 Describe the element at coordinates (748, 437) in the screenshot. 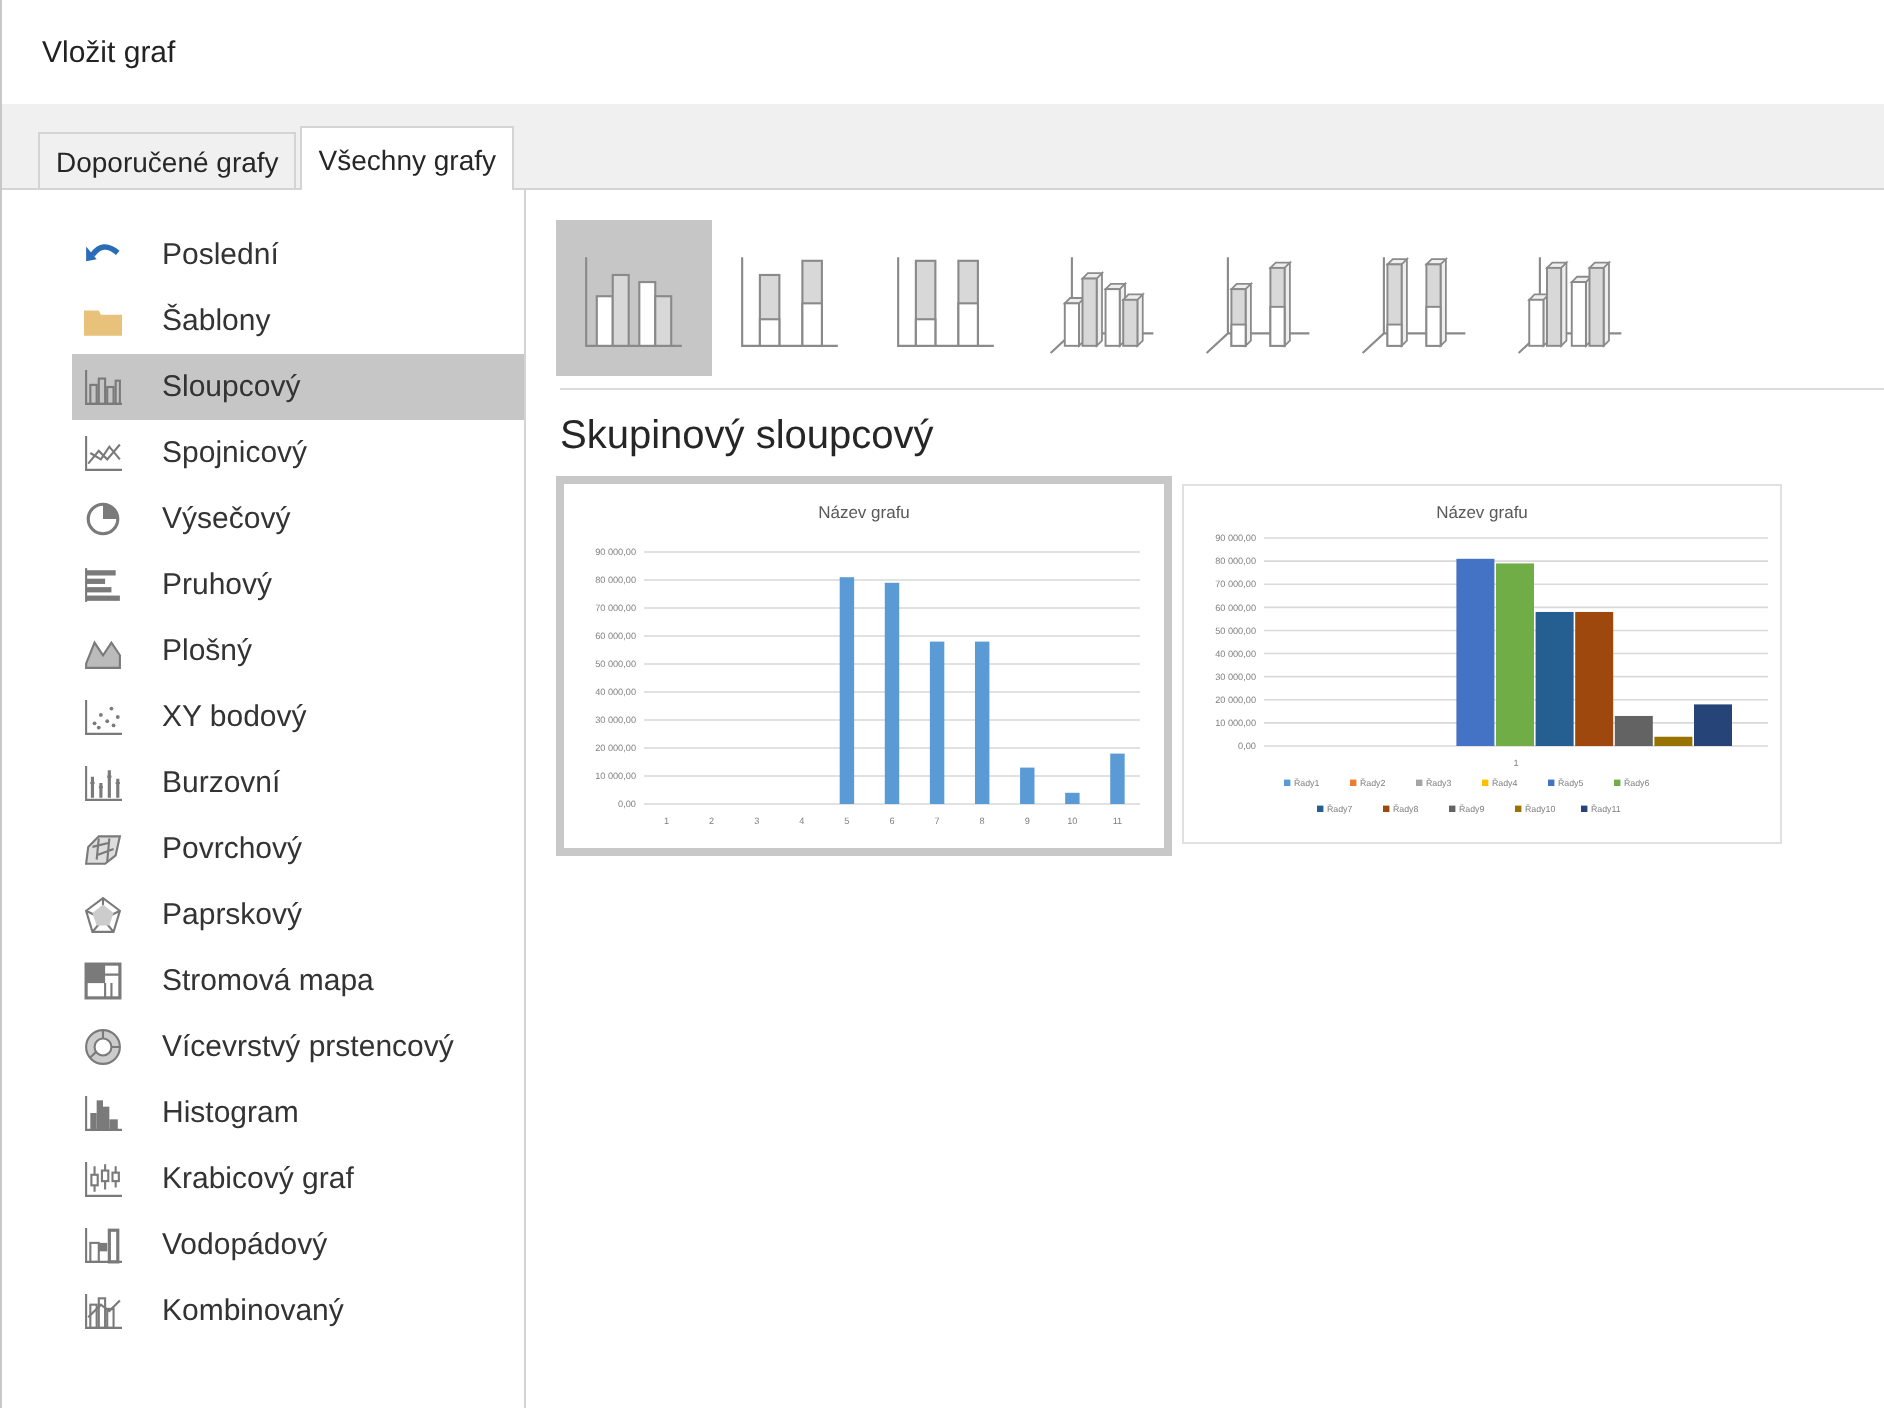

I see `chart-subtype-heading: Skupinový sloupcový` at that location.